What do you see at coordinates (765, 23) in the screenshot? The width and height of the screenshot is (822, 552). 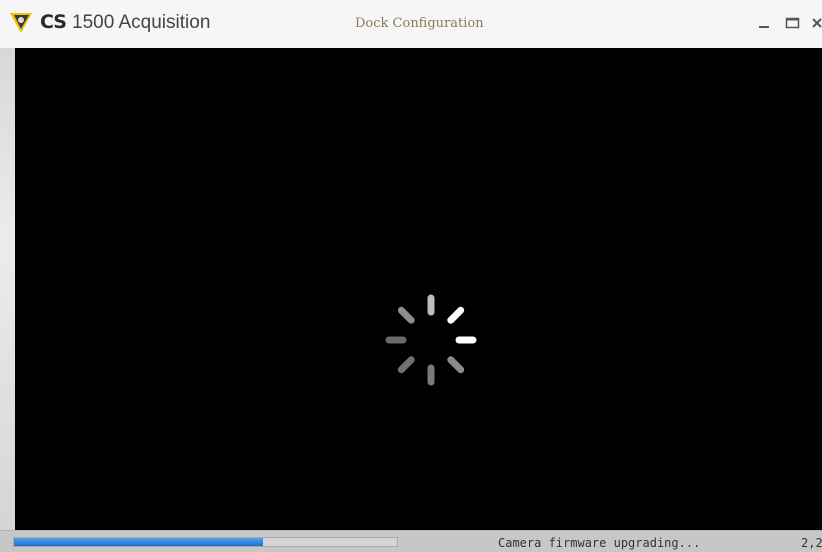 I see `minimize-icon` at bounding box center [765, 23].